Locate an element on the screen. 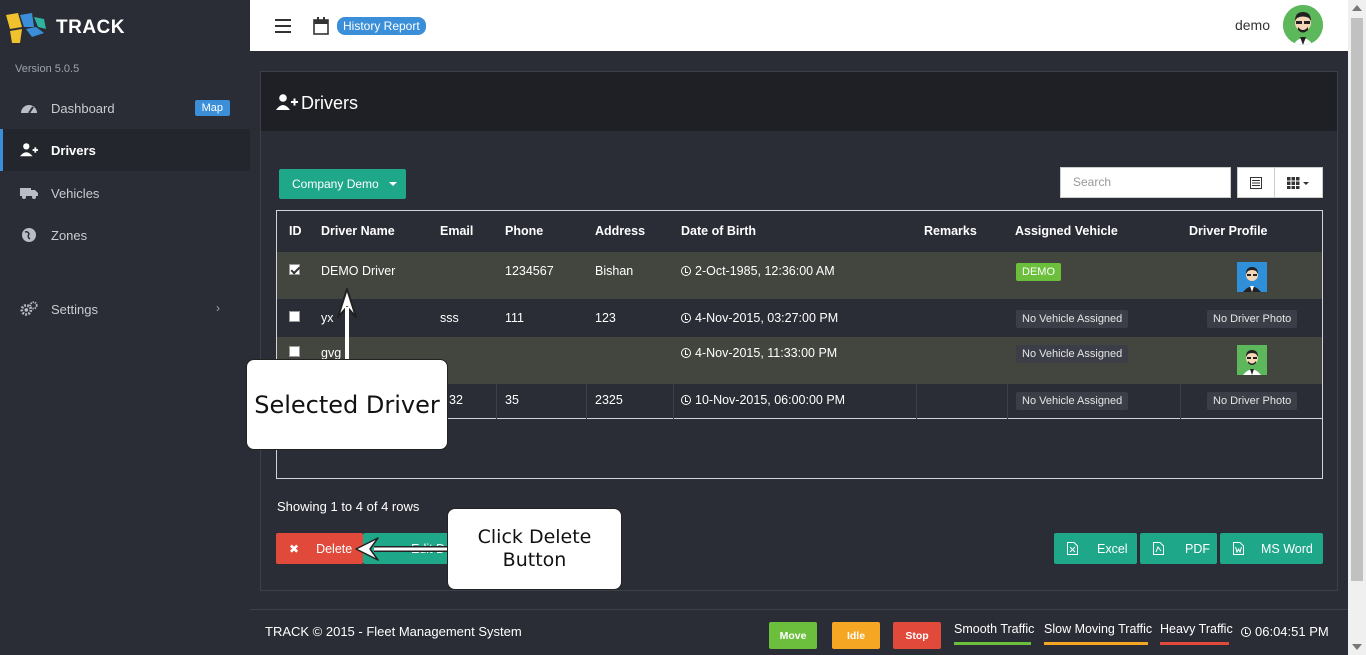  smooth-traffic-line is located at coordinates (992, 643).